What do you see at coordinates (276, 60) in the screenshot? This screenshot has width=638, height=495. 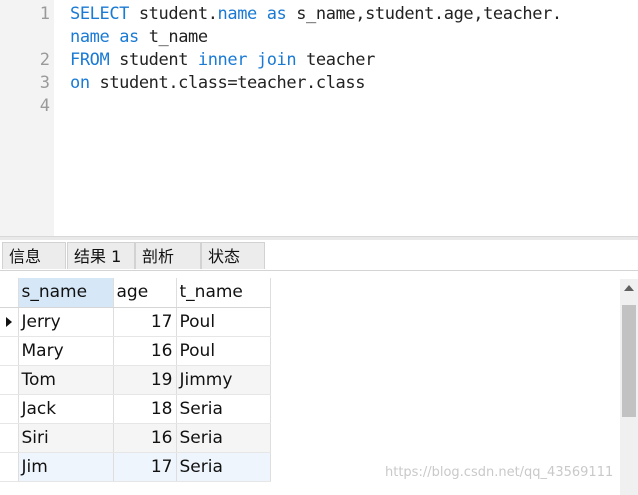 I see `sql-keyword: join` at bounding box center [276, 60].